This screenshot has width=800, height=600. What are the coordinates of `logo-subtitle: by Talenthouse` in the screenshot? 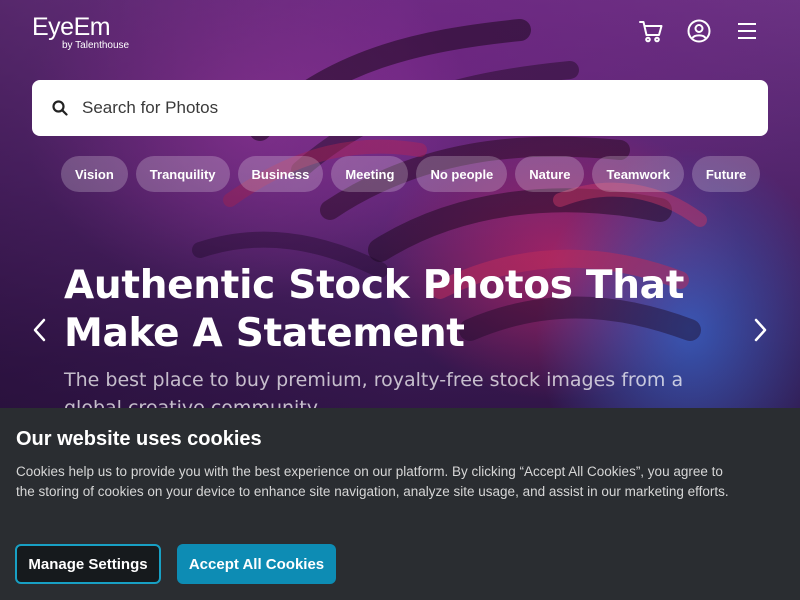 It's located at (96, 45).